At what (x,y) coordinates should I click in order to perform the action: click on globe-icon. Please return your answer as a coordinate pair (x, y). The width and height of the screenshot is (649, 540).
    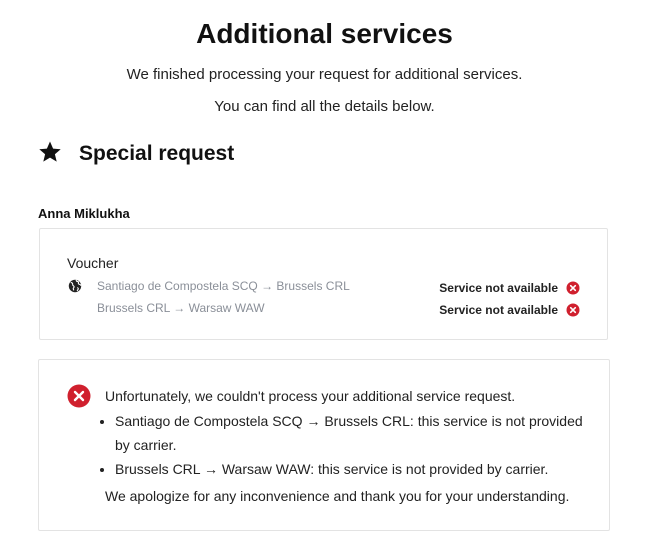
    Looking at the image, I should click on (75, 286).